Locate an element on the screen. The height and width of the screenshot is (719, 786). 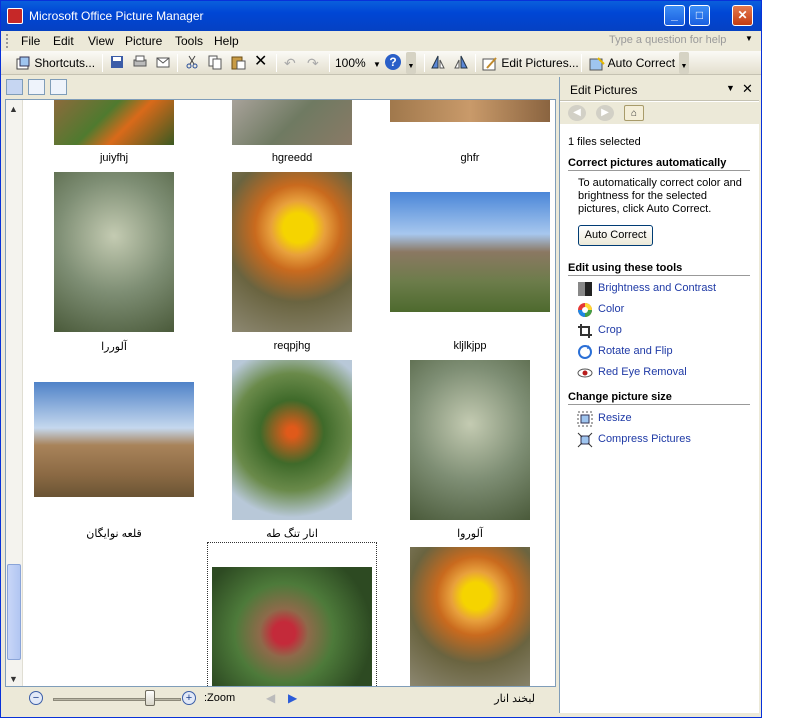
picture-manager-icon is located at coordinates (15, 16).